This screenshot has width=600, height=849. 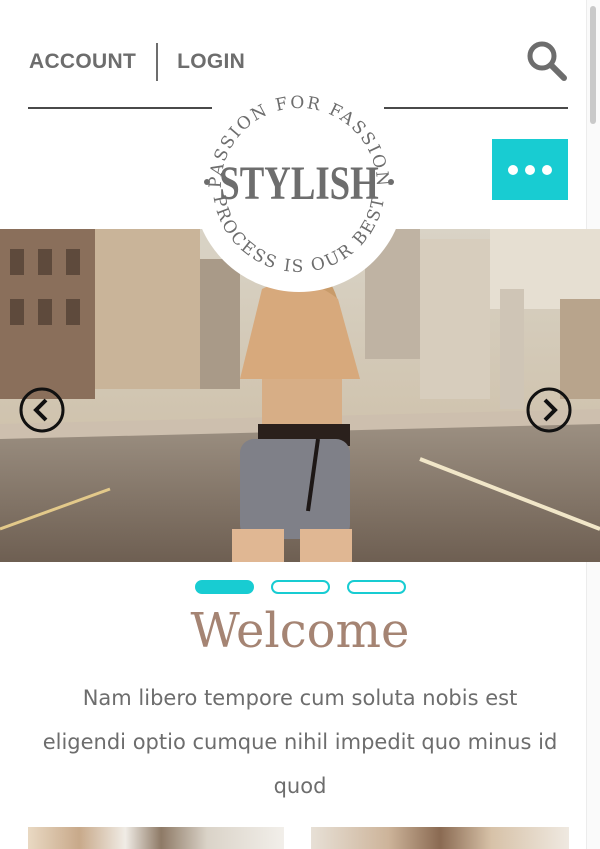 I want to click on account-nav: ACCOUNT LOGIN, so click(x=137, y=62).